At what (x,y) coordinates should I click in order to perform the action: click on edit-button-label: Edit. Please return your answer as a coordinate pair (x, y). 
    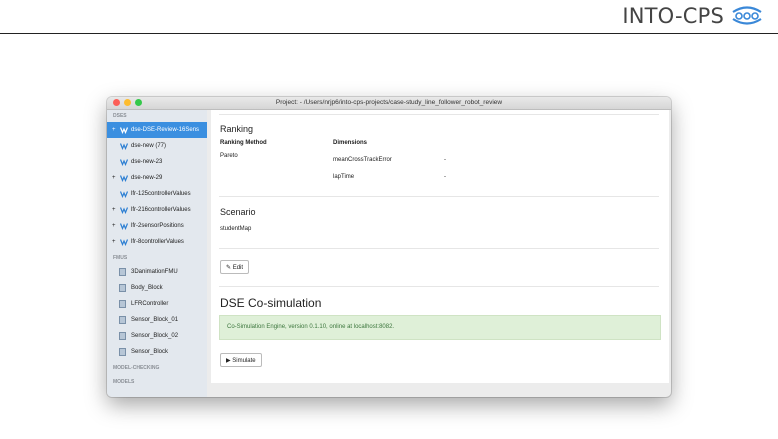
    Looking at the image, I should click on (238, 268).